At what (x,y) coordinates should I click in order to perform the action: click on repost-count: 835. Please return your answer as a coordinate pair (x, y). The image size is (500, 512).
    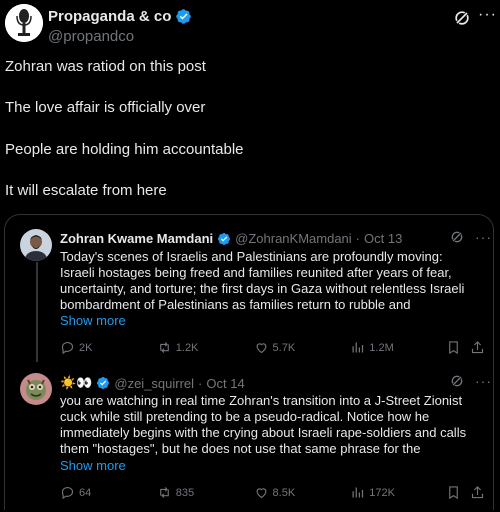
    Looking at the image, I should click on (185, 492).